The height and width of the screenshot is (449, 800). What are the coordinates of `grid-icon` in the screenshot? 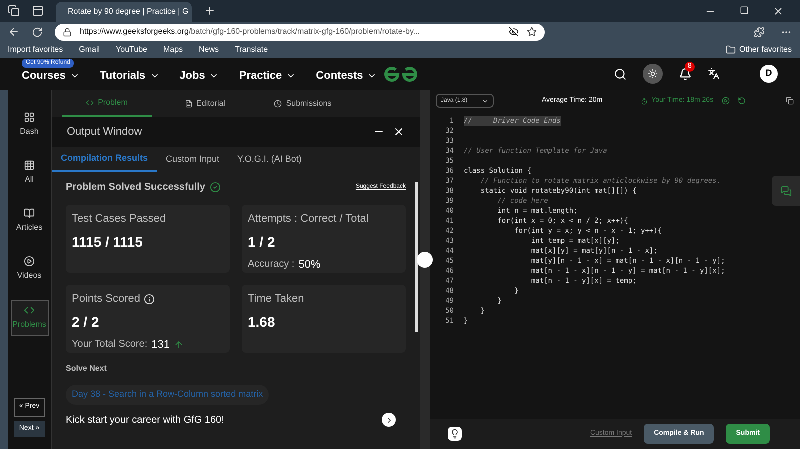 It's located at (29, 117).